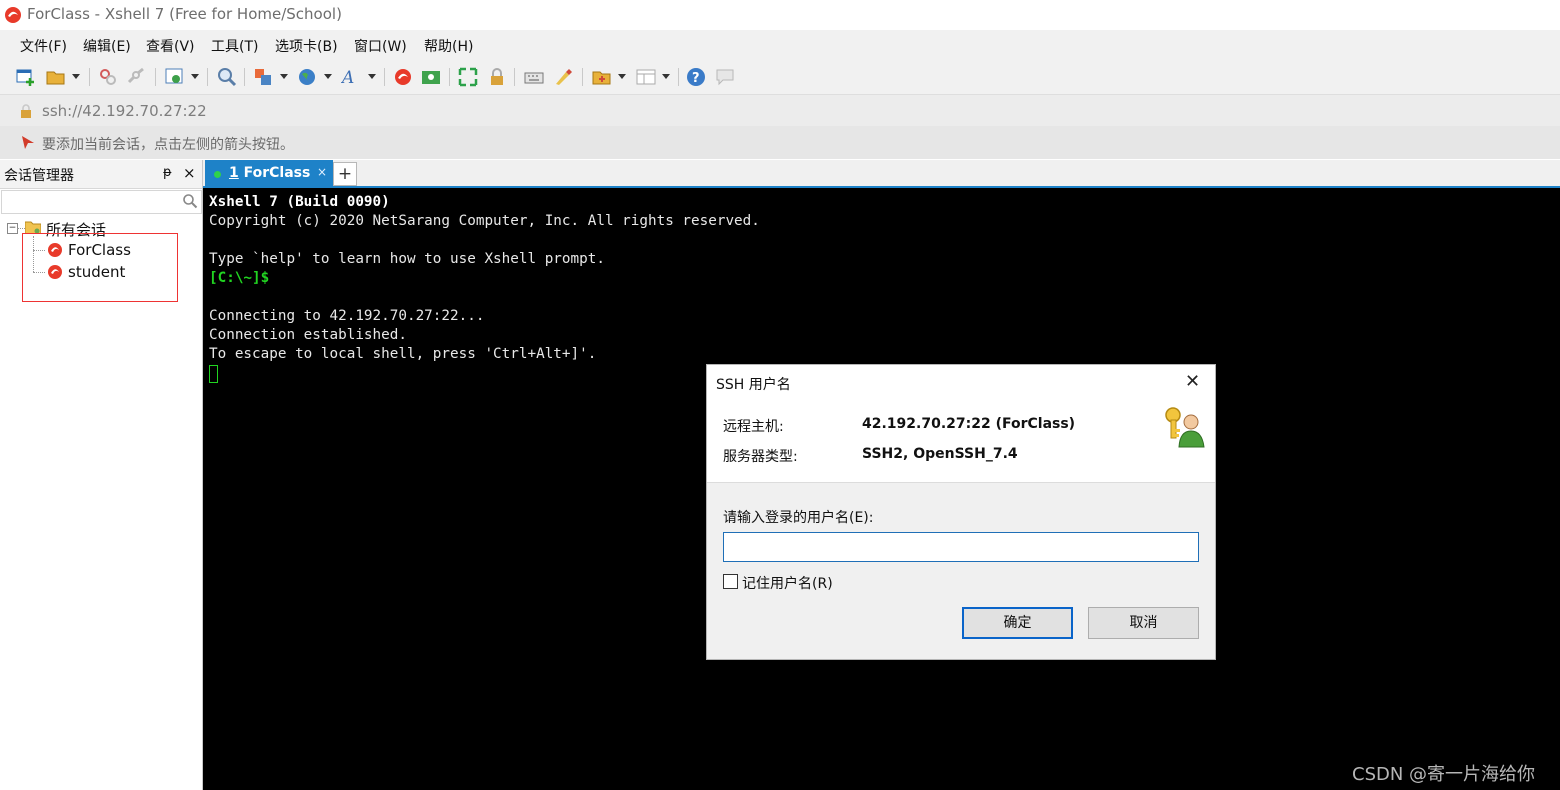 The height and width of the screenshot is (790, 1560). Describe the element at coordinates (563, 77) in the screenshot. I see `highlight-icon` at that location.